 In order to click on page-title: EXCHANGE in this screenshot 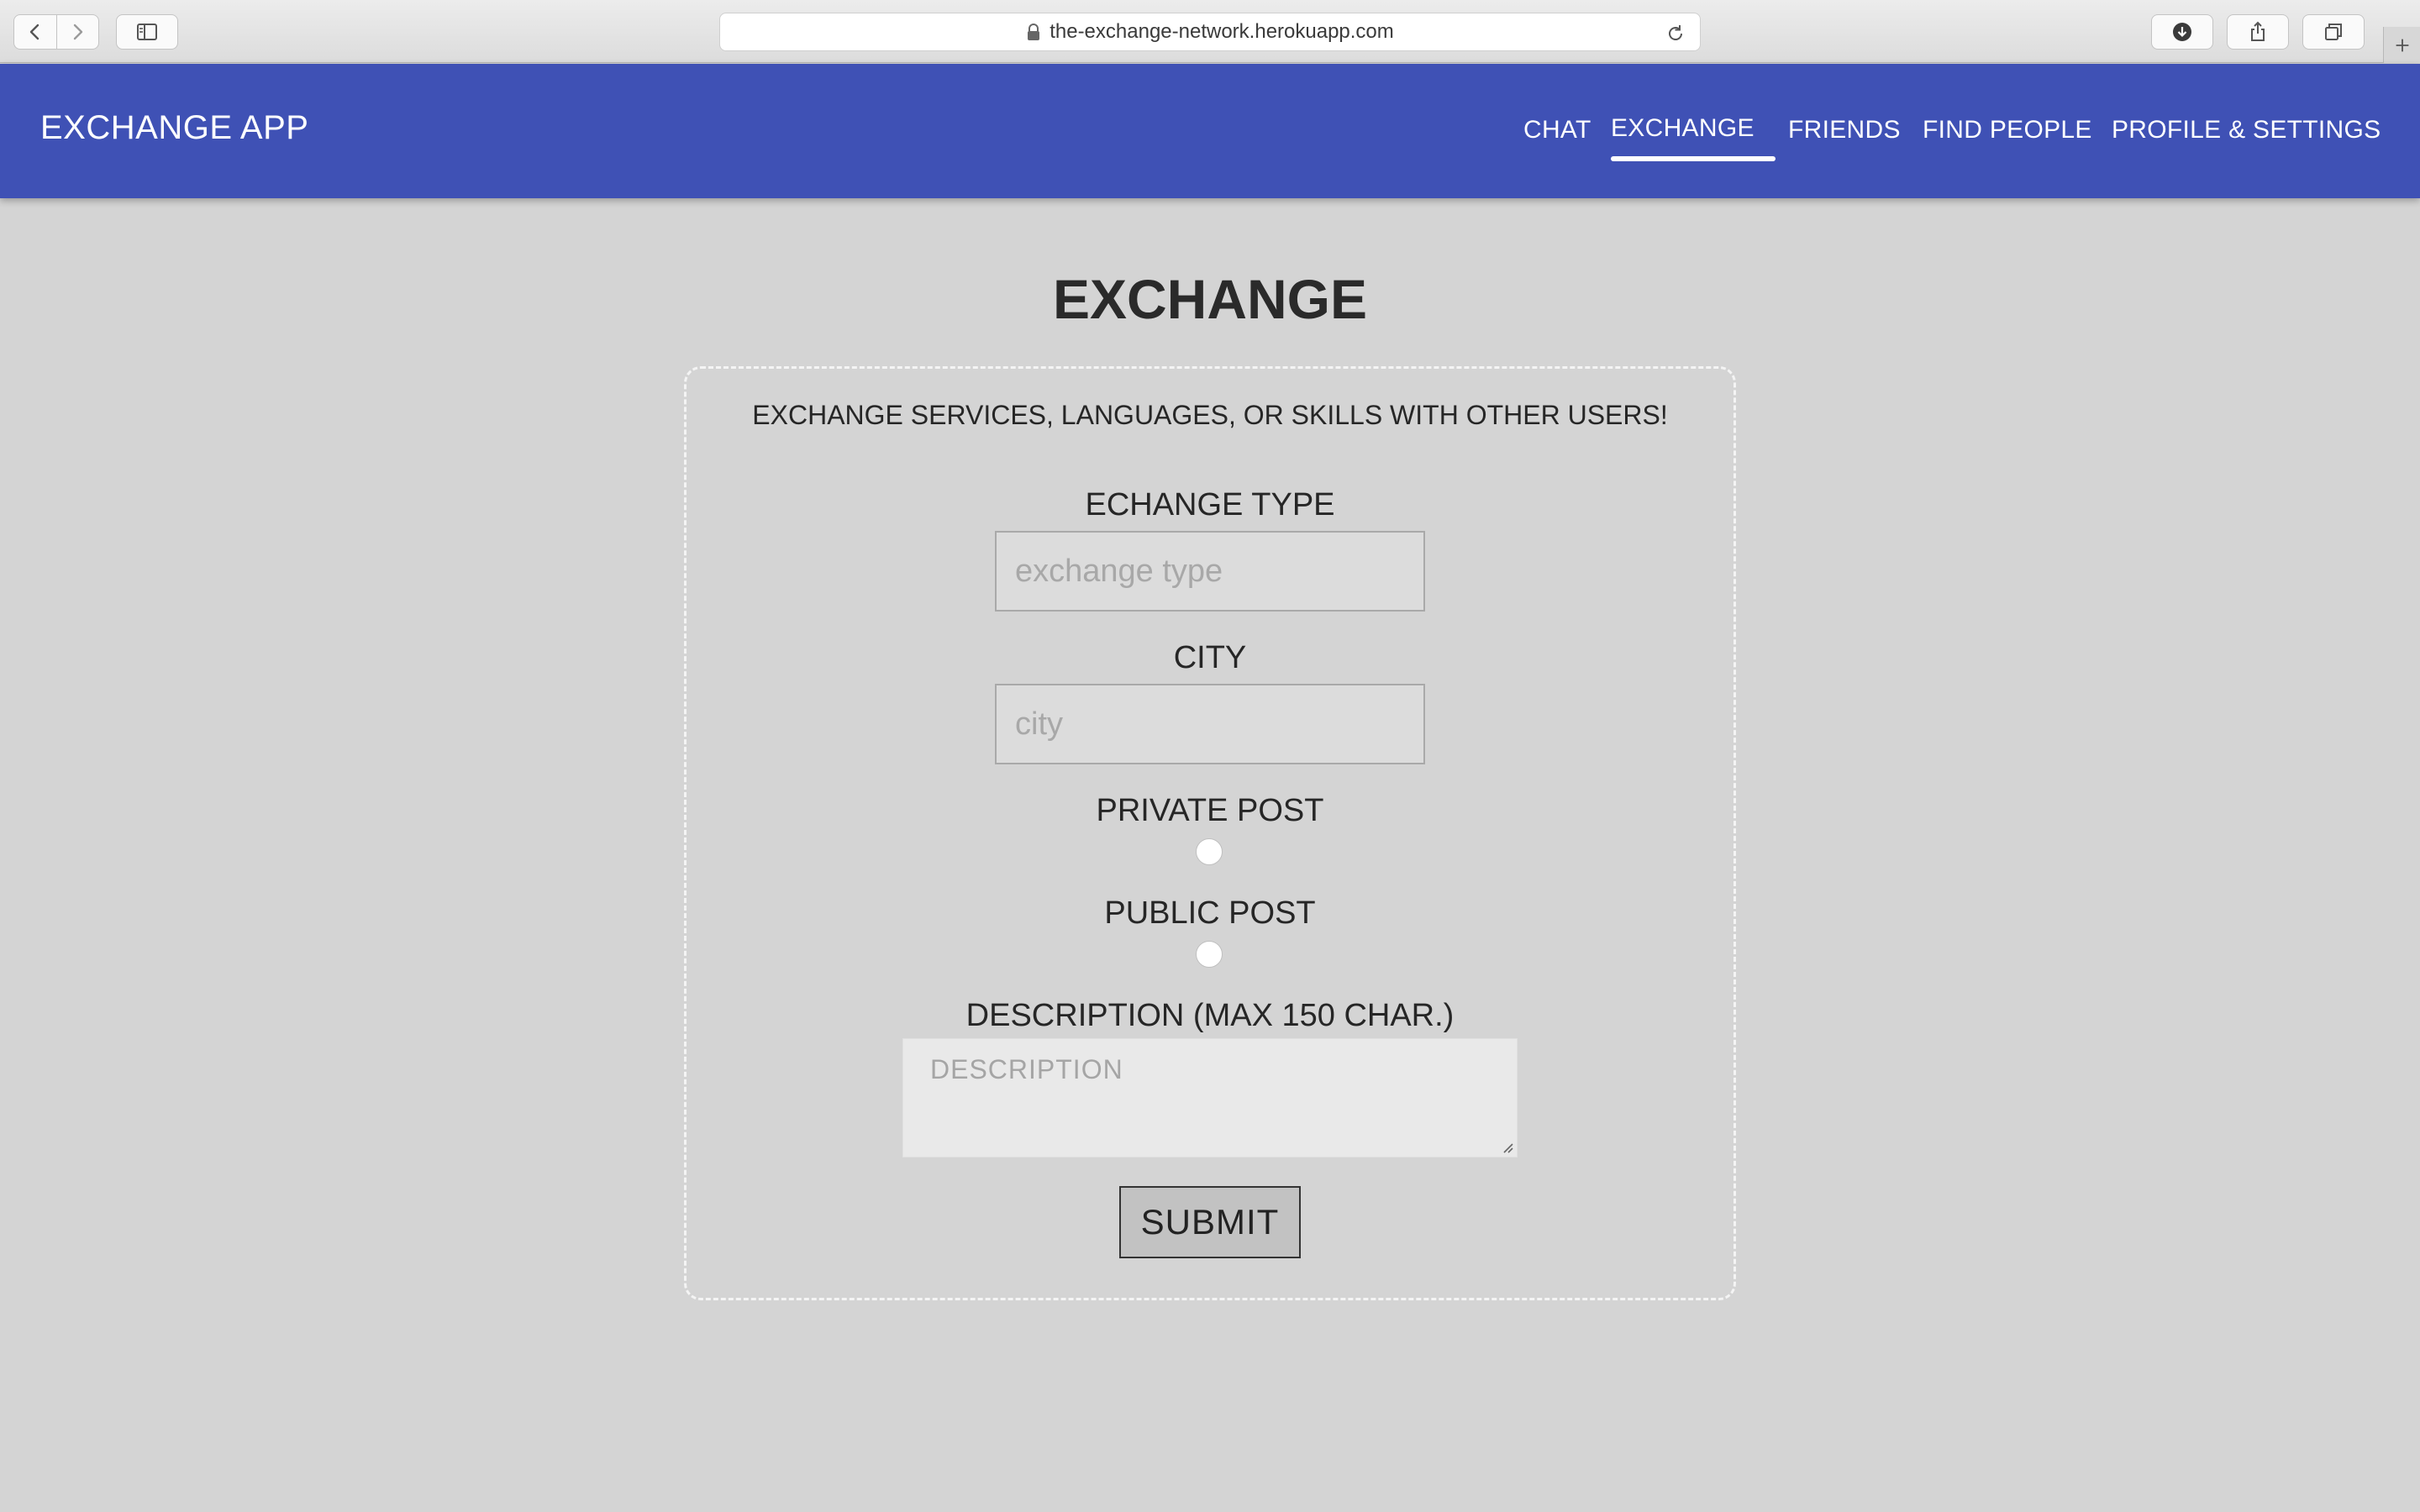, I will do `click(1210, 299)`.